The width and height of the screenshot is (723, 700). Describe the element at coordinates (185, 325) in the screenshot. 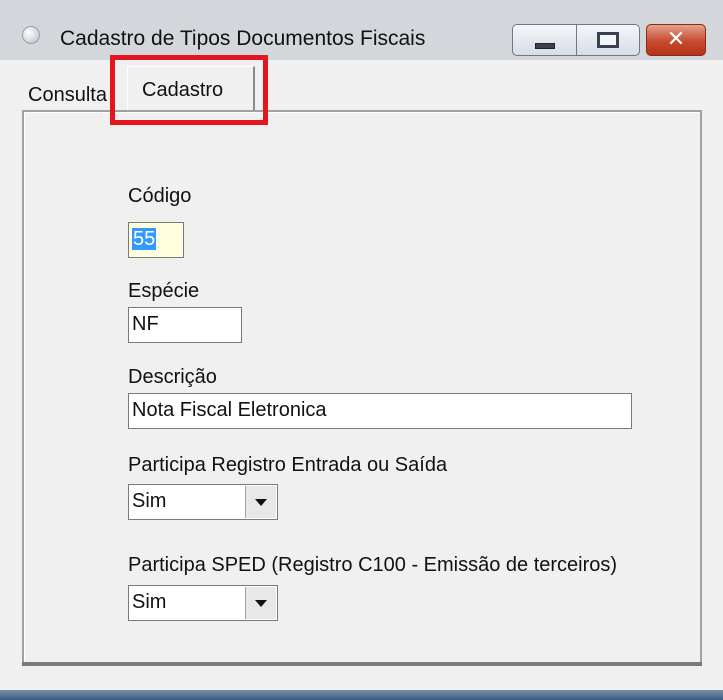

I see `especie-field: NF` at that location.